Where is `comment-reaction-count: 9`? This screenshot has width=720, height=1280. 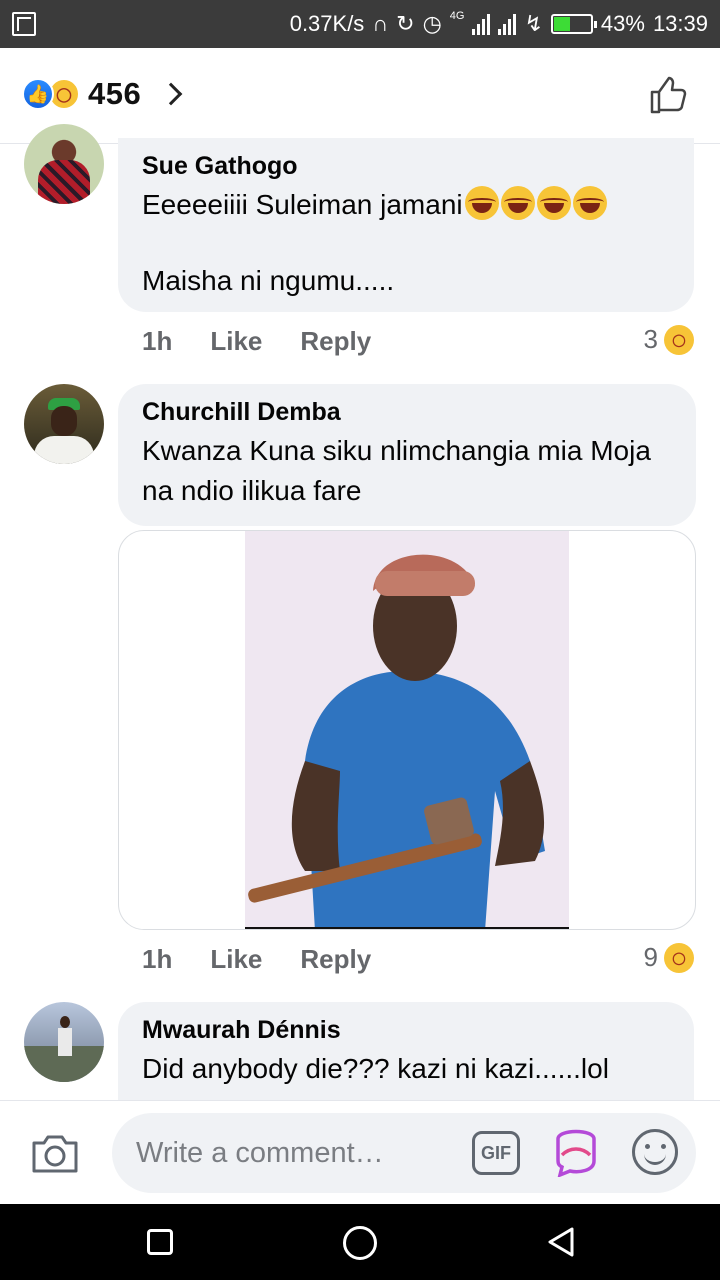 comment-reaction-count: 9 is located at coordinates (650, 957).